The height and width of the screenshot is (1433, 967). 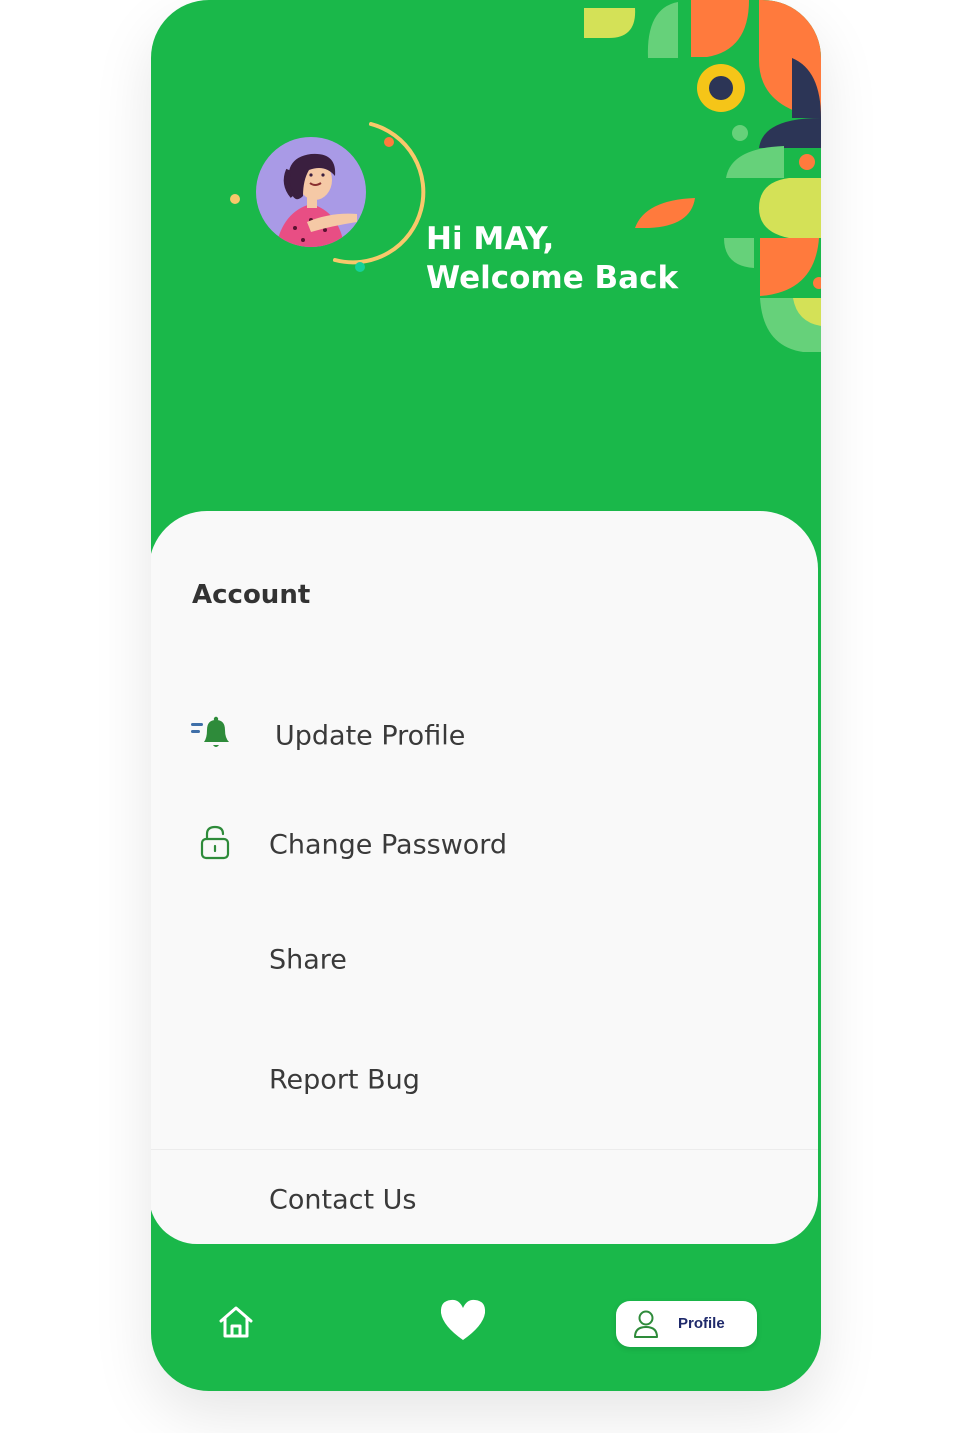 I want to click on menu-item-change-password: Change Password, so click(x=484, y=845).